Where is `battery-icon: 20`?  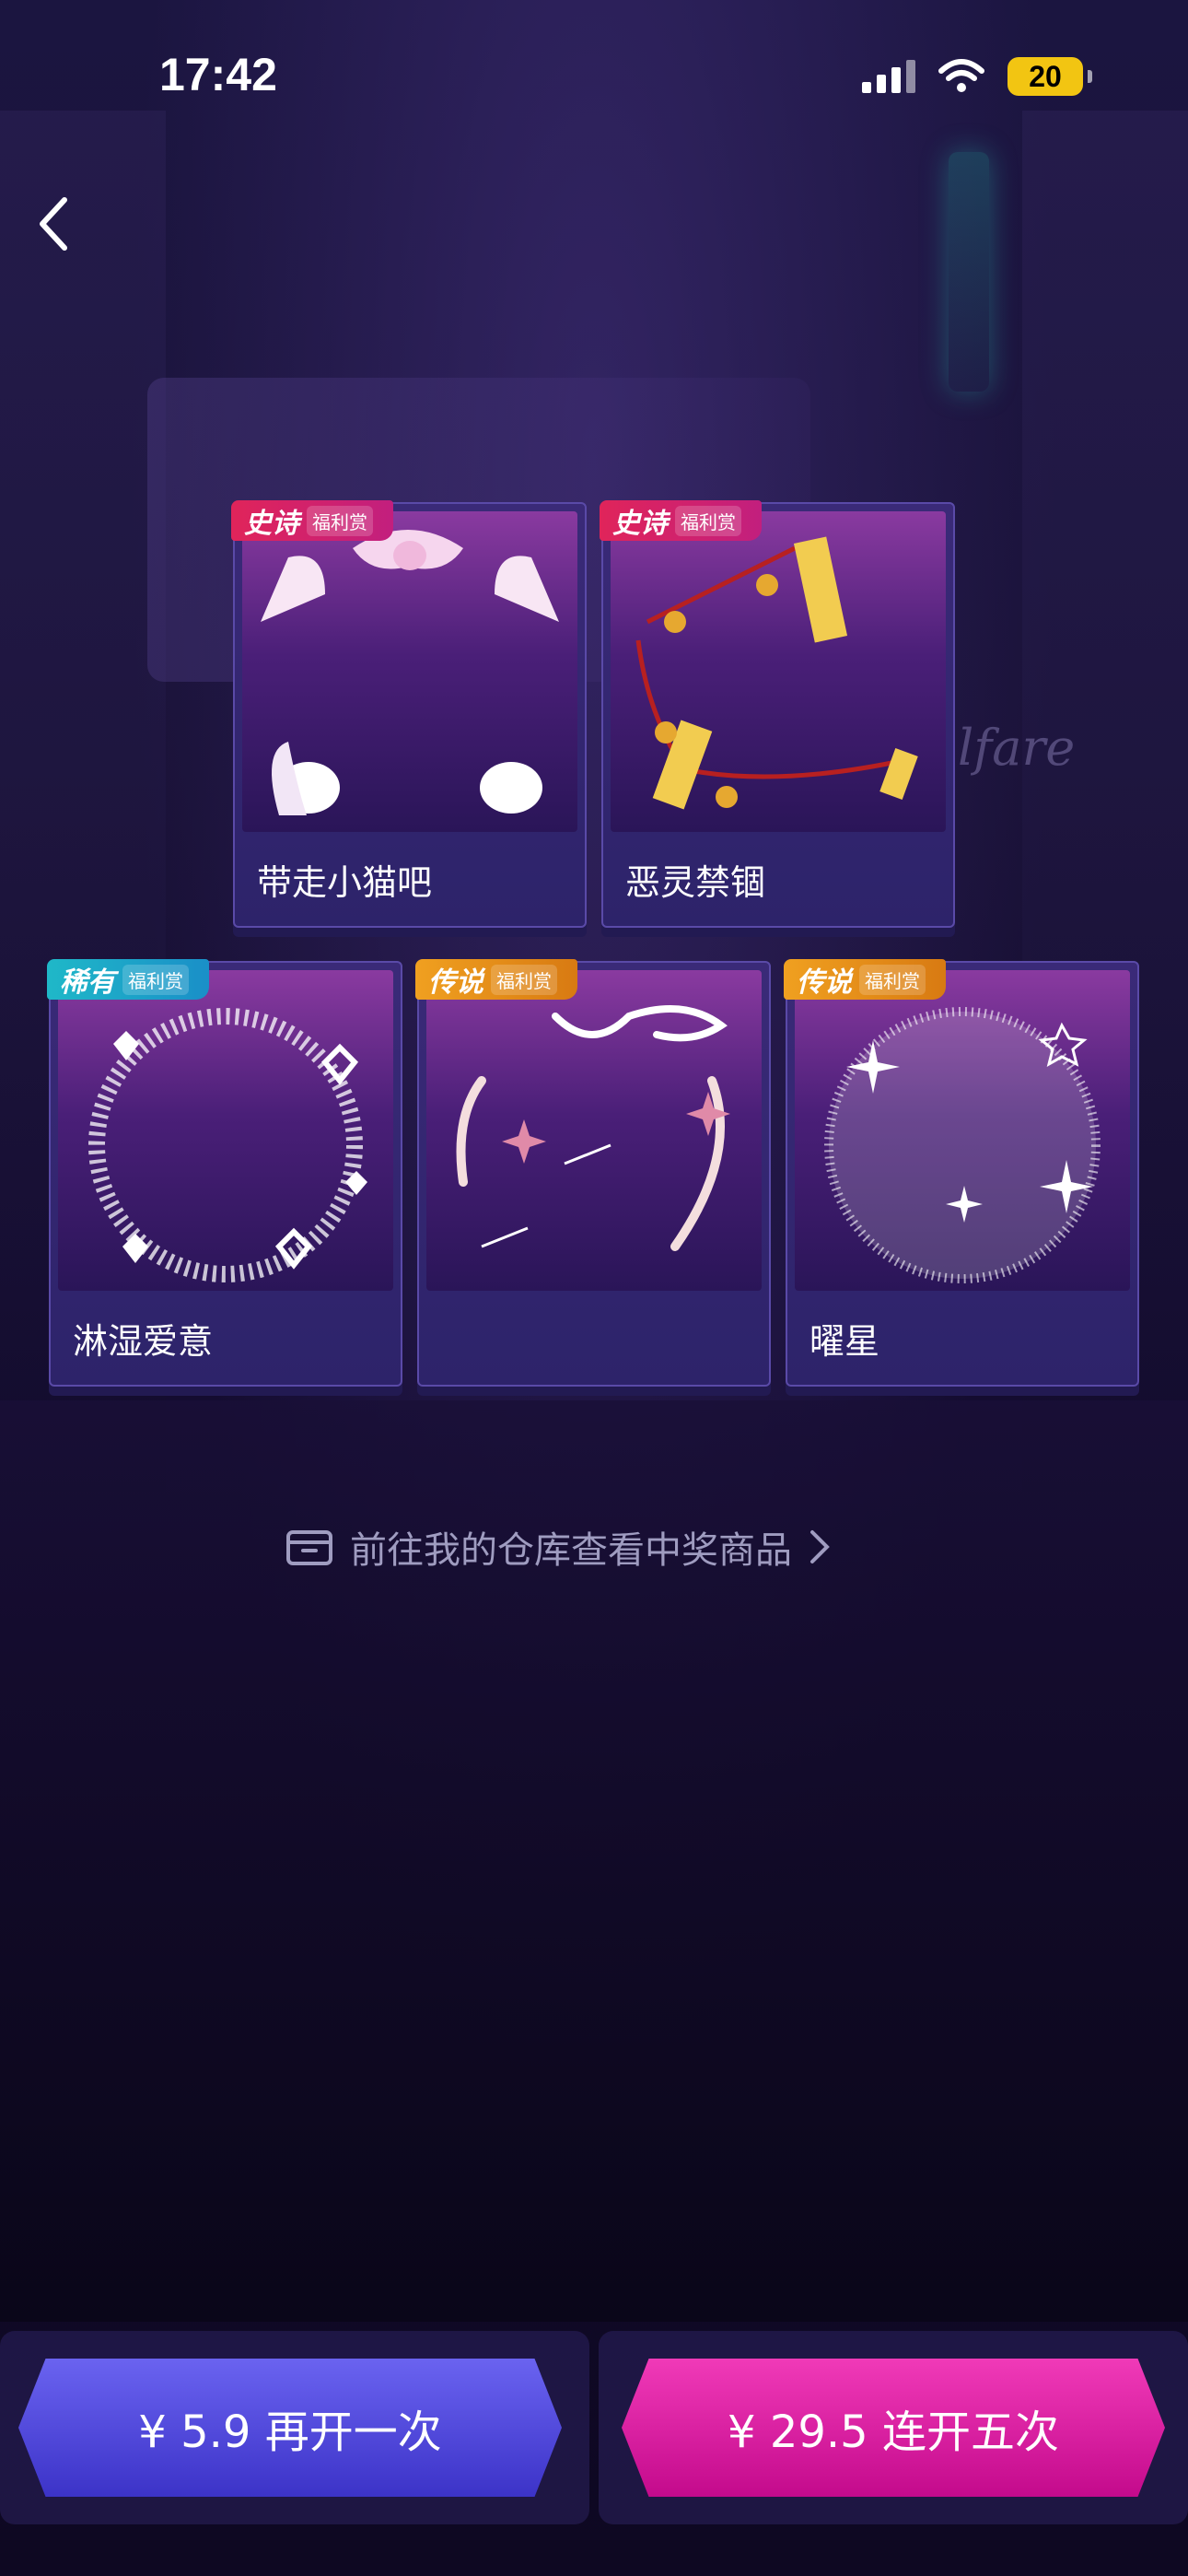 battery-icon: 20 is located at coordinates (1049, 76).